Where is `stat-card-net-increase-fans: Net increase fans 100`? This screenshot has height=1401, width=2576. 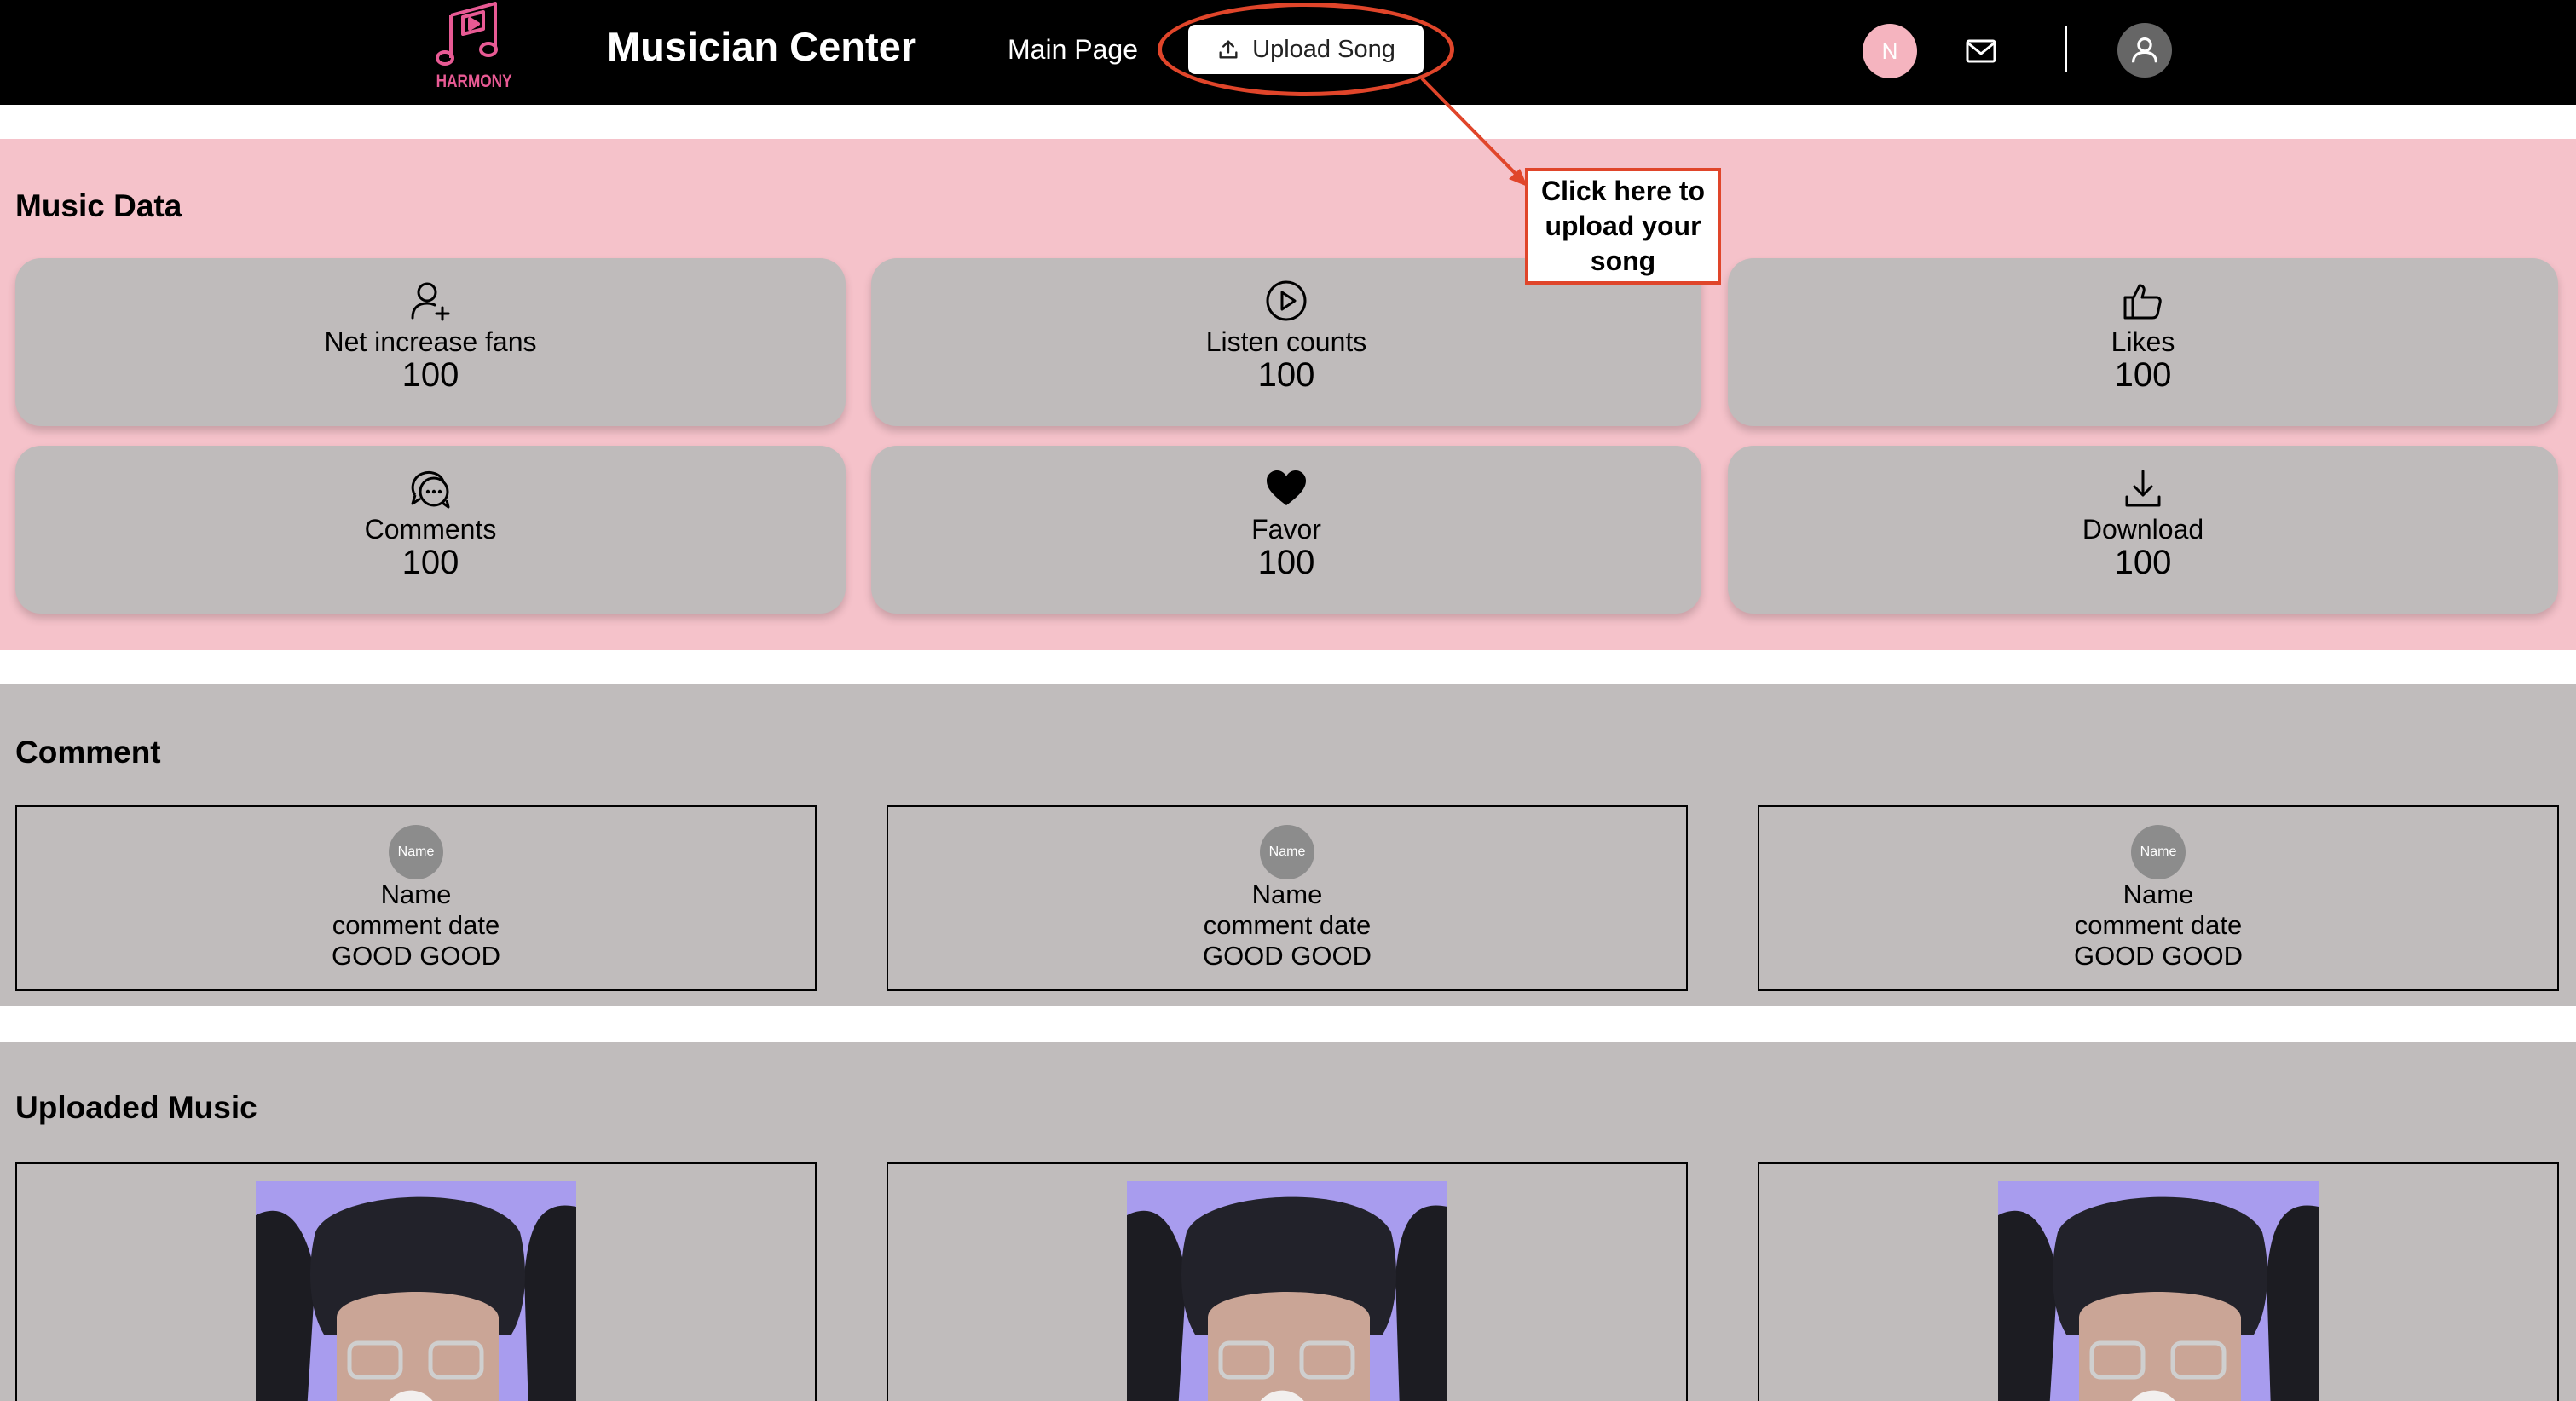
stat-card-net-increase-fans: Net increase fans 100 is located at coordinates (430, 342).